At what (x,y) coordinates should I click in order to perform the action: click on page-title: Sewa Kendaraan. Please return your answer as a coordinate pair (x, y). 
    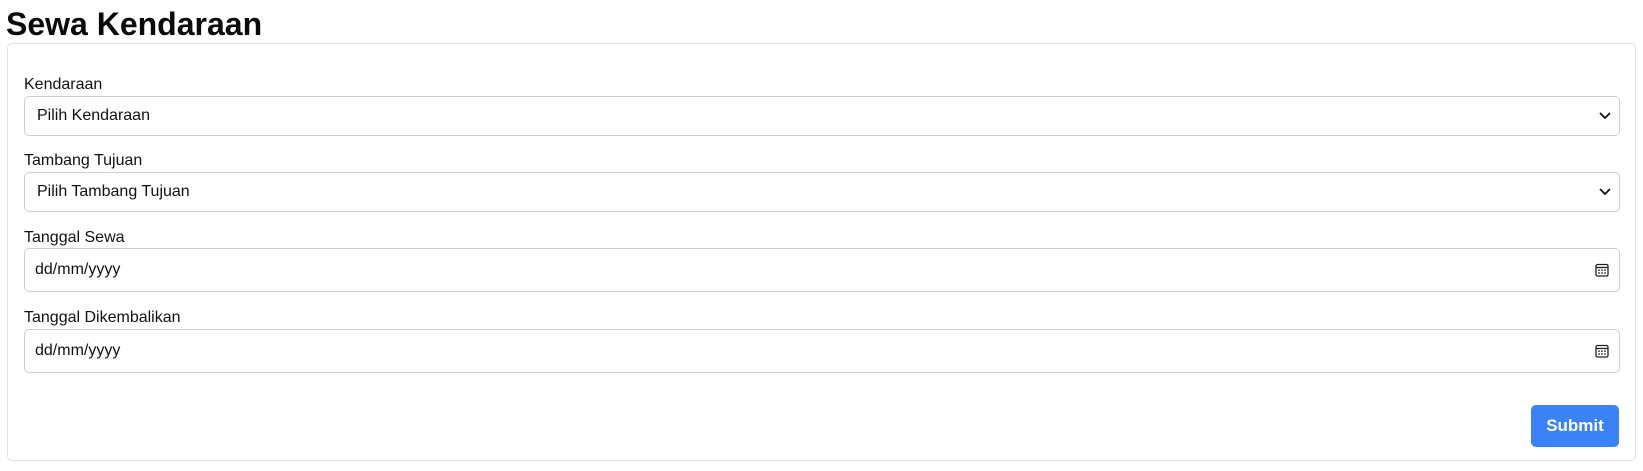
    Looking at the image, I should click on (134, 24).